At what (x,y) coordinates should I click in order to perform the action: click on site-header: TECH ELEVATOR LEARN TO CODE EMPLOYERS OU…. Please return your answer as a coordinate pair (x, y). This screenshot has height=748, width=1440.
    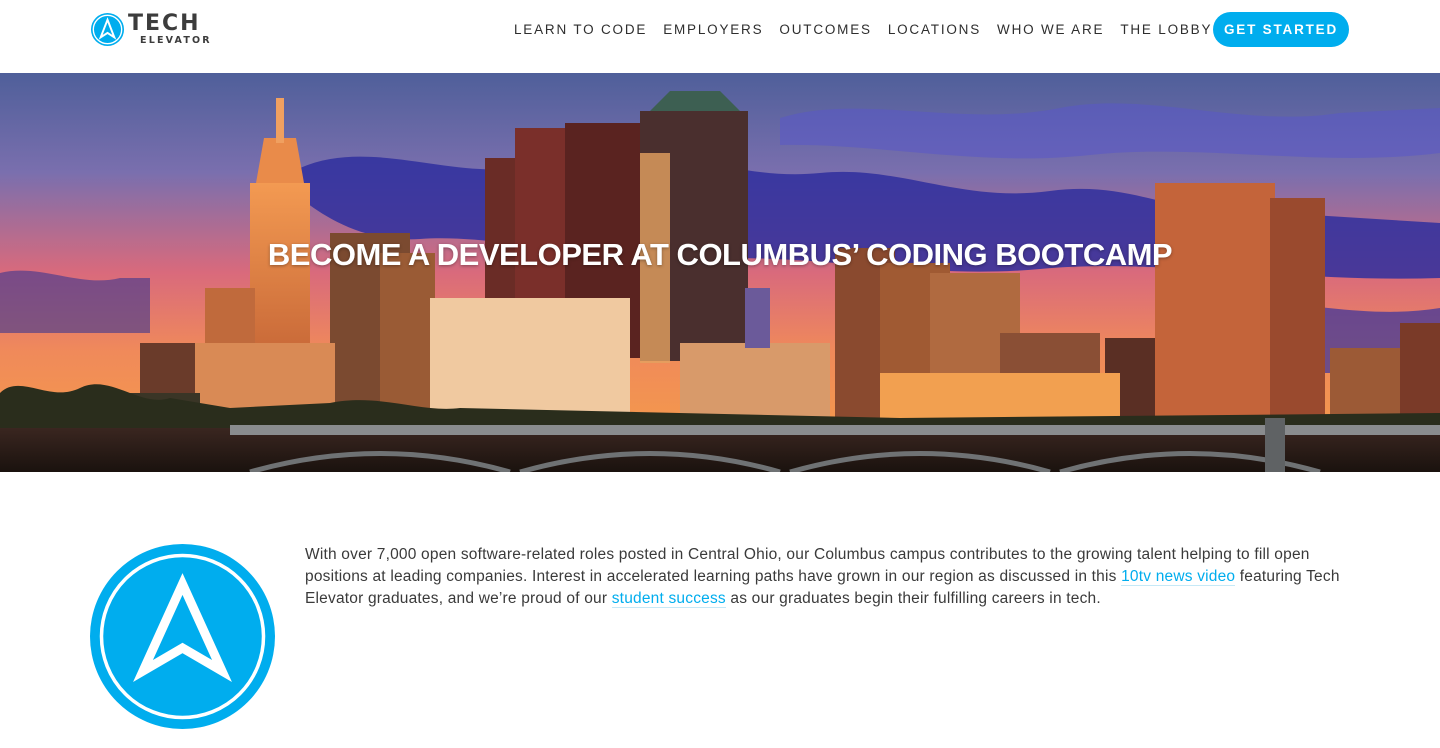
    Looking at the image, I should click on (720, 36).